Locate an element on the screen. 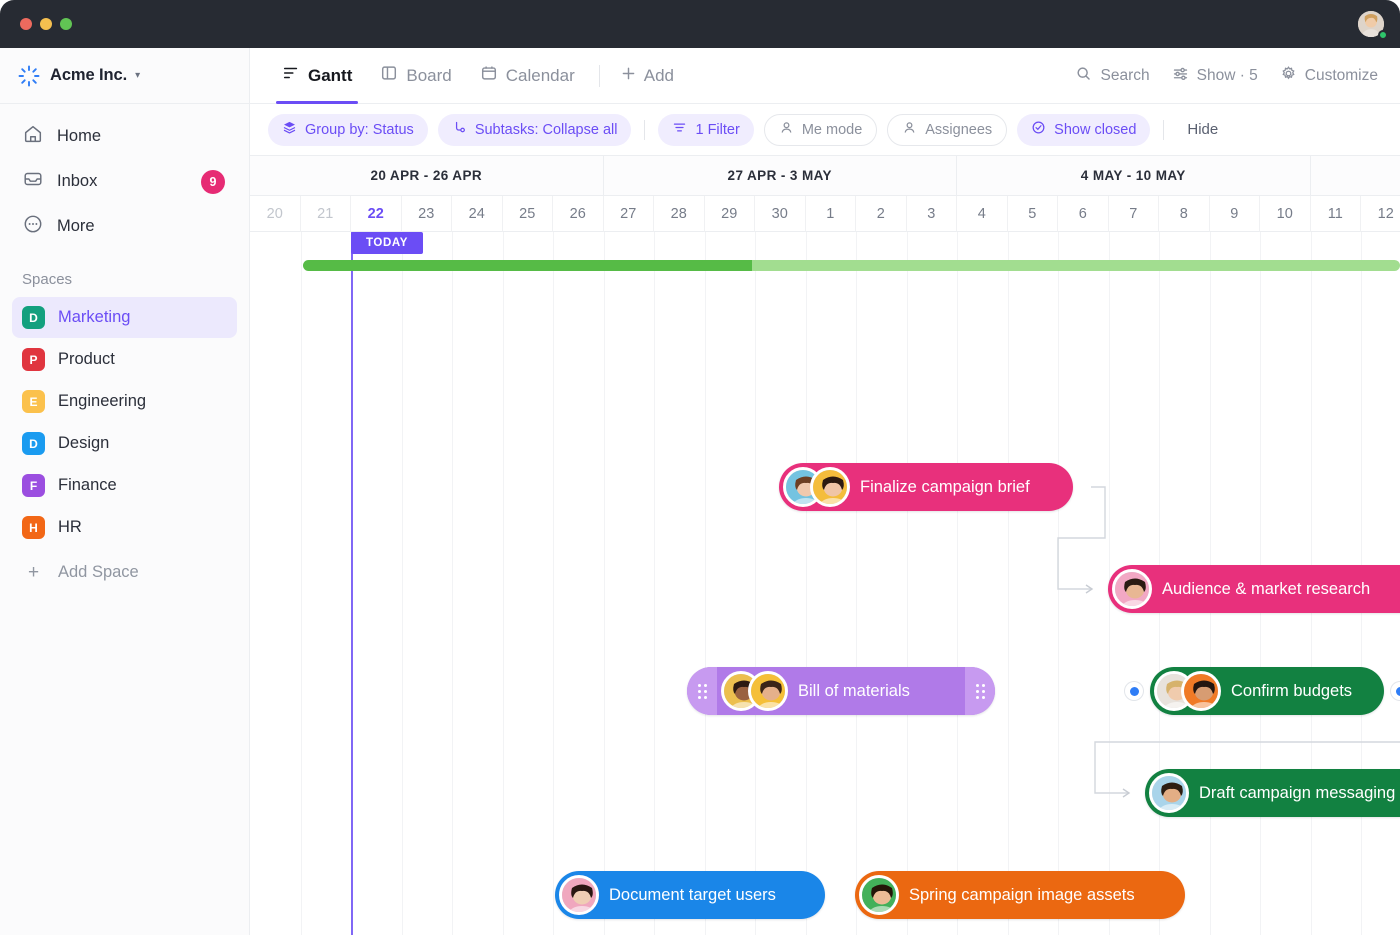 The height and width of the screenshot is (935, 1400). show-closed-button: Show closed is located at coordinates (1084, 129).